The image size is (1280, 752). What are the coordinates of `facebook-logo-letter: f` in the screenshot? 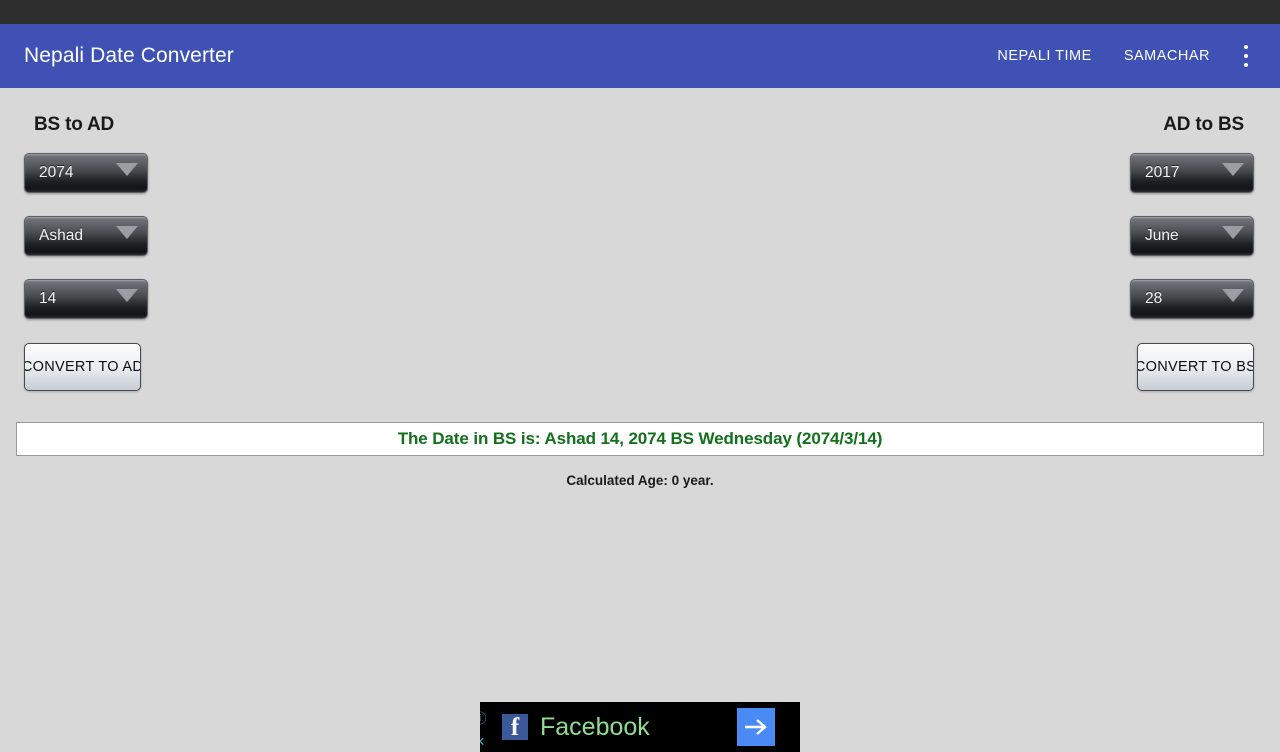 It's located at (515, 727).